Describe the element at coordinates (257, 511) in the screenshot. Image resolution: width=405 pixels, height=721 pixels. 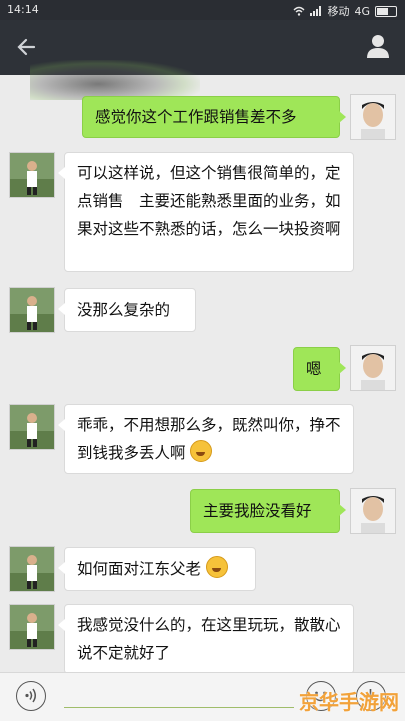
I see `message-text: 主要我脸没看好` at that location.